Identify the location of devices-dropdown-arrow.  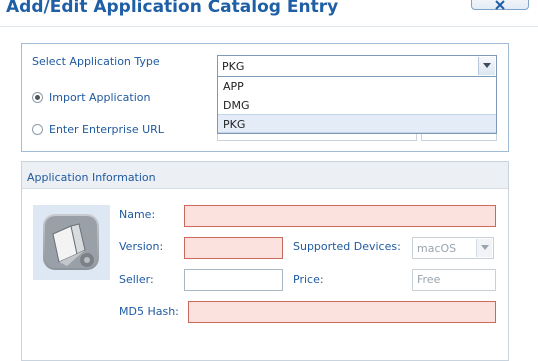
(484, 248).